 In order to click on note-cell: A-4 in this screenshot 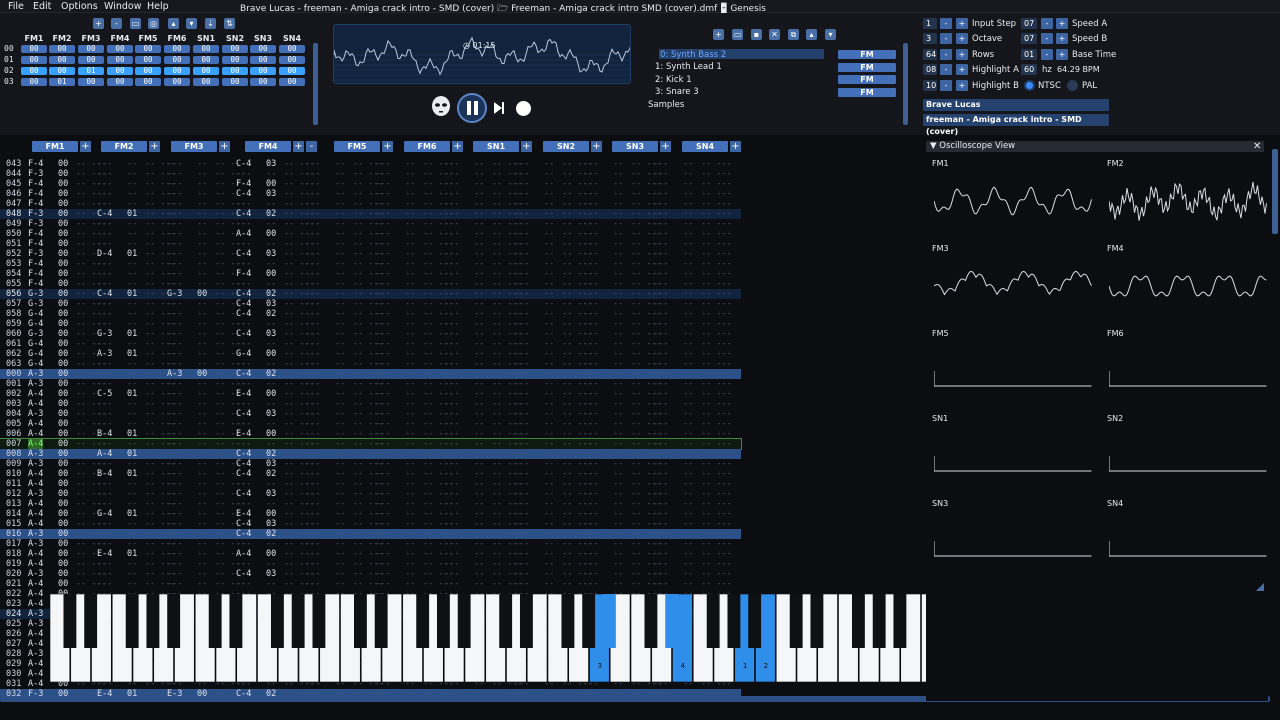, I will do `click(243, 554)`.